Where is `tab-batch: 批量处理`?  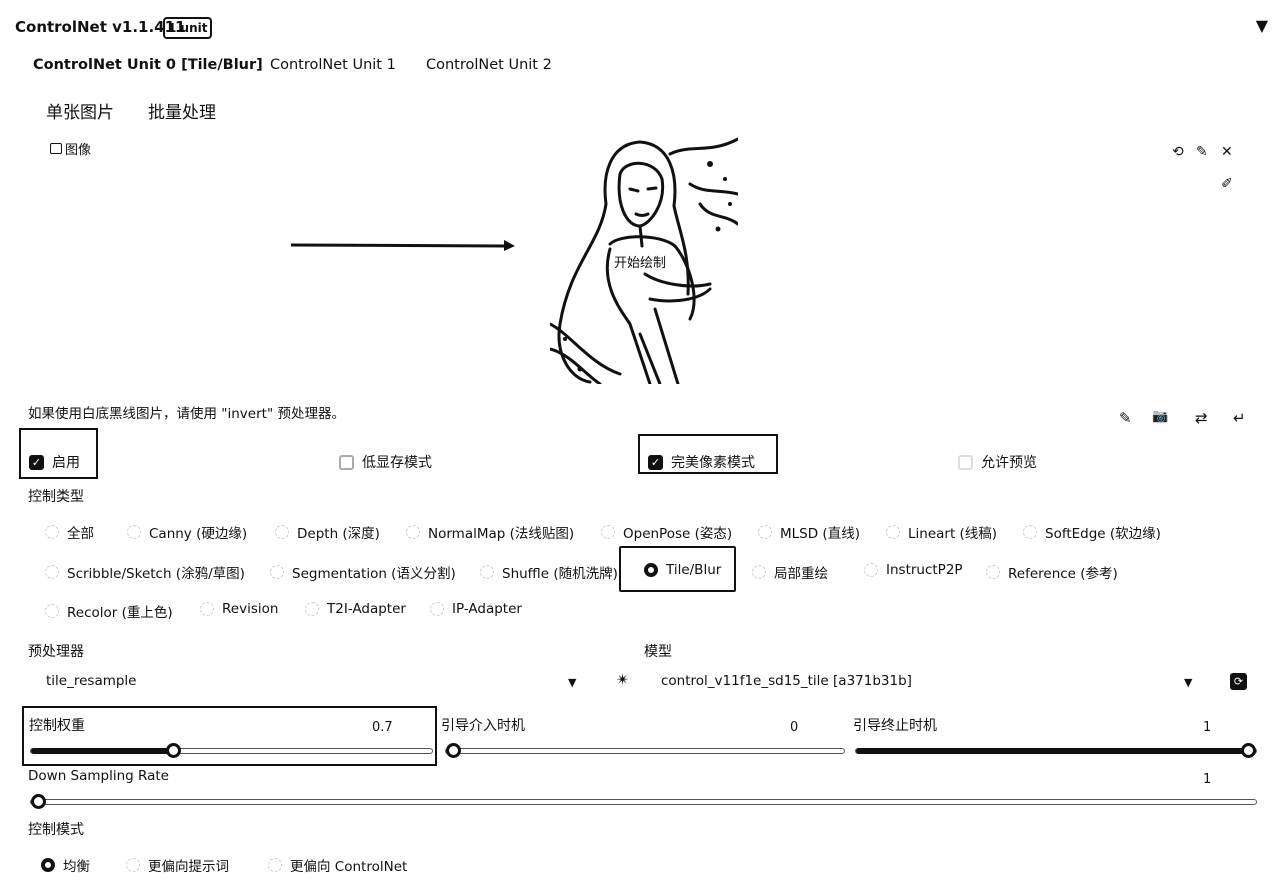
tab-batch: 批量处理 is located at coordinates (182, 110).